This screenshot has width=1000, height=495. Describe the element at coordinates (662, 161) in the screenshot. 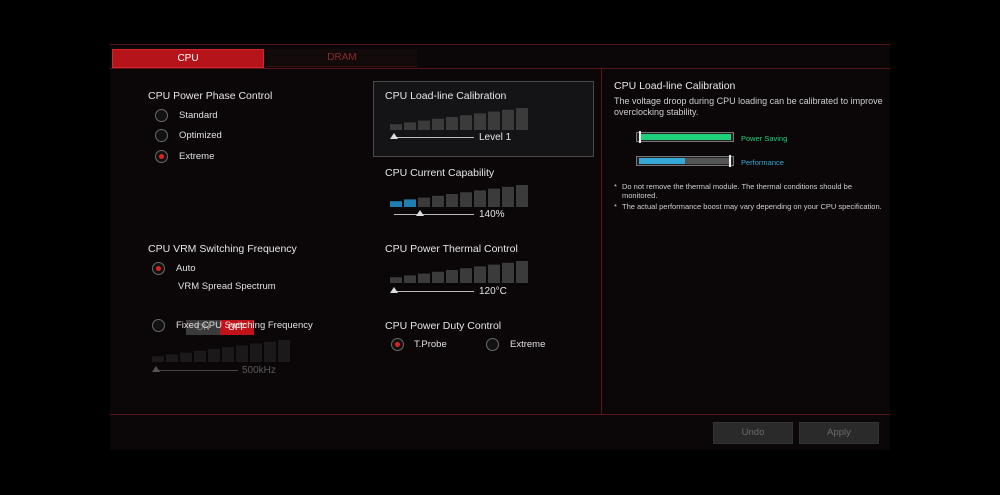

I see `performance-fill` at that location.